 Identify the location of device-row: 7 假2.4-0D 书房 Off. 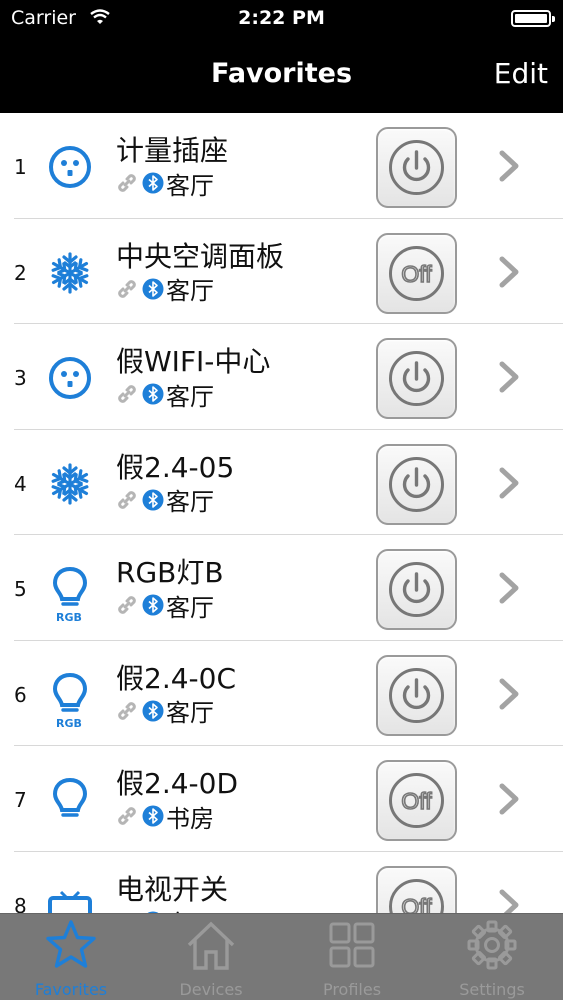
(281, 799).